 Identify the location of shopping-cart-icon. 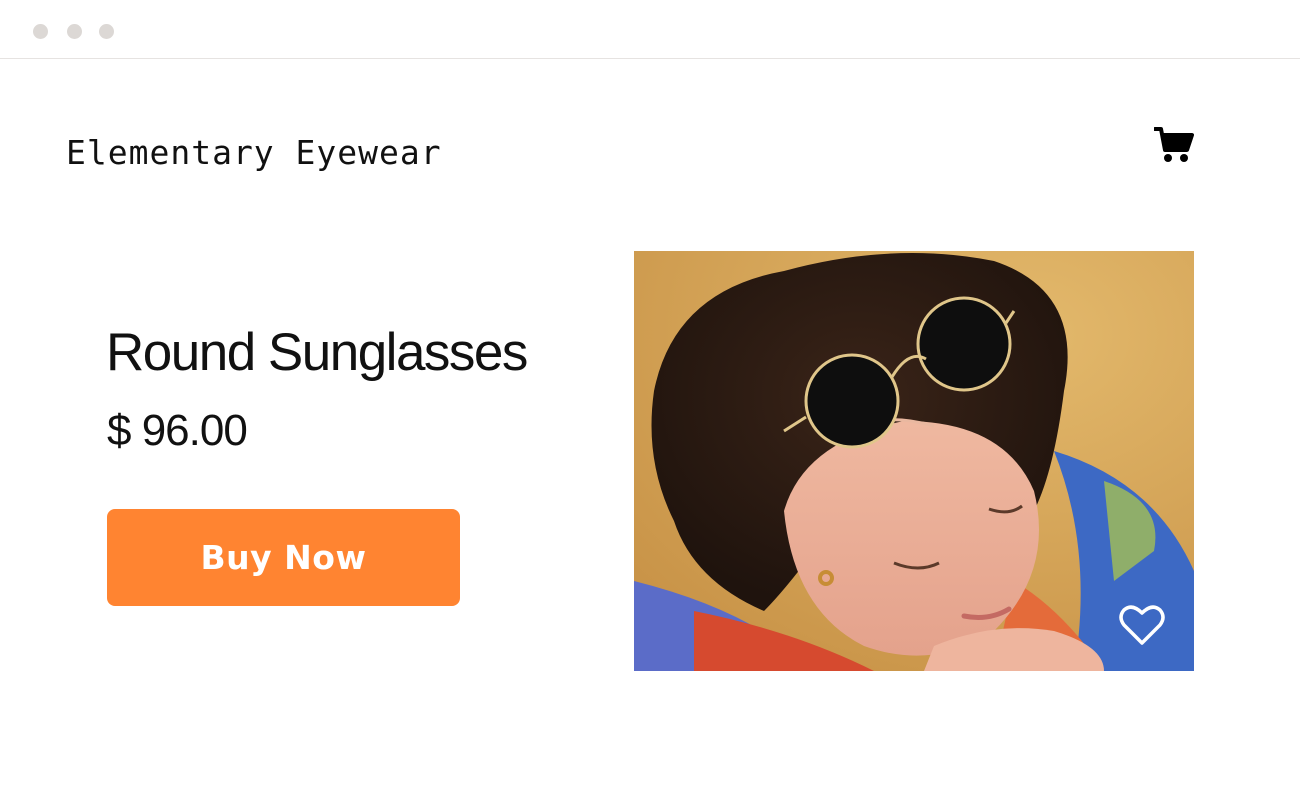
(1173, 145).